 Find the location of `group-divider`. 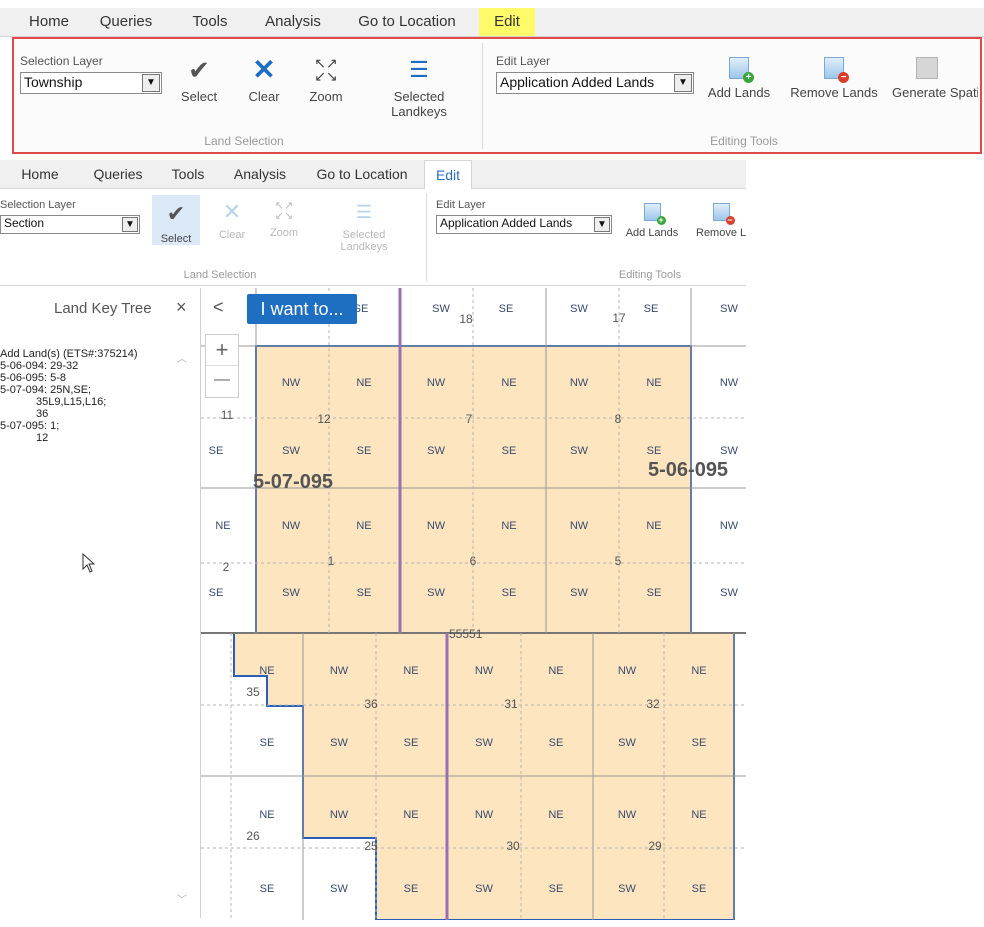

group-divider is located at coordinates (426, 237).